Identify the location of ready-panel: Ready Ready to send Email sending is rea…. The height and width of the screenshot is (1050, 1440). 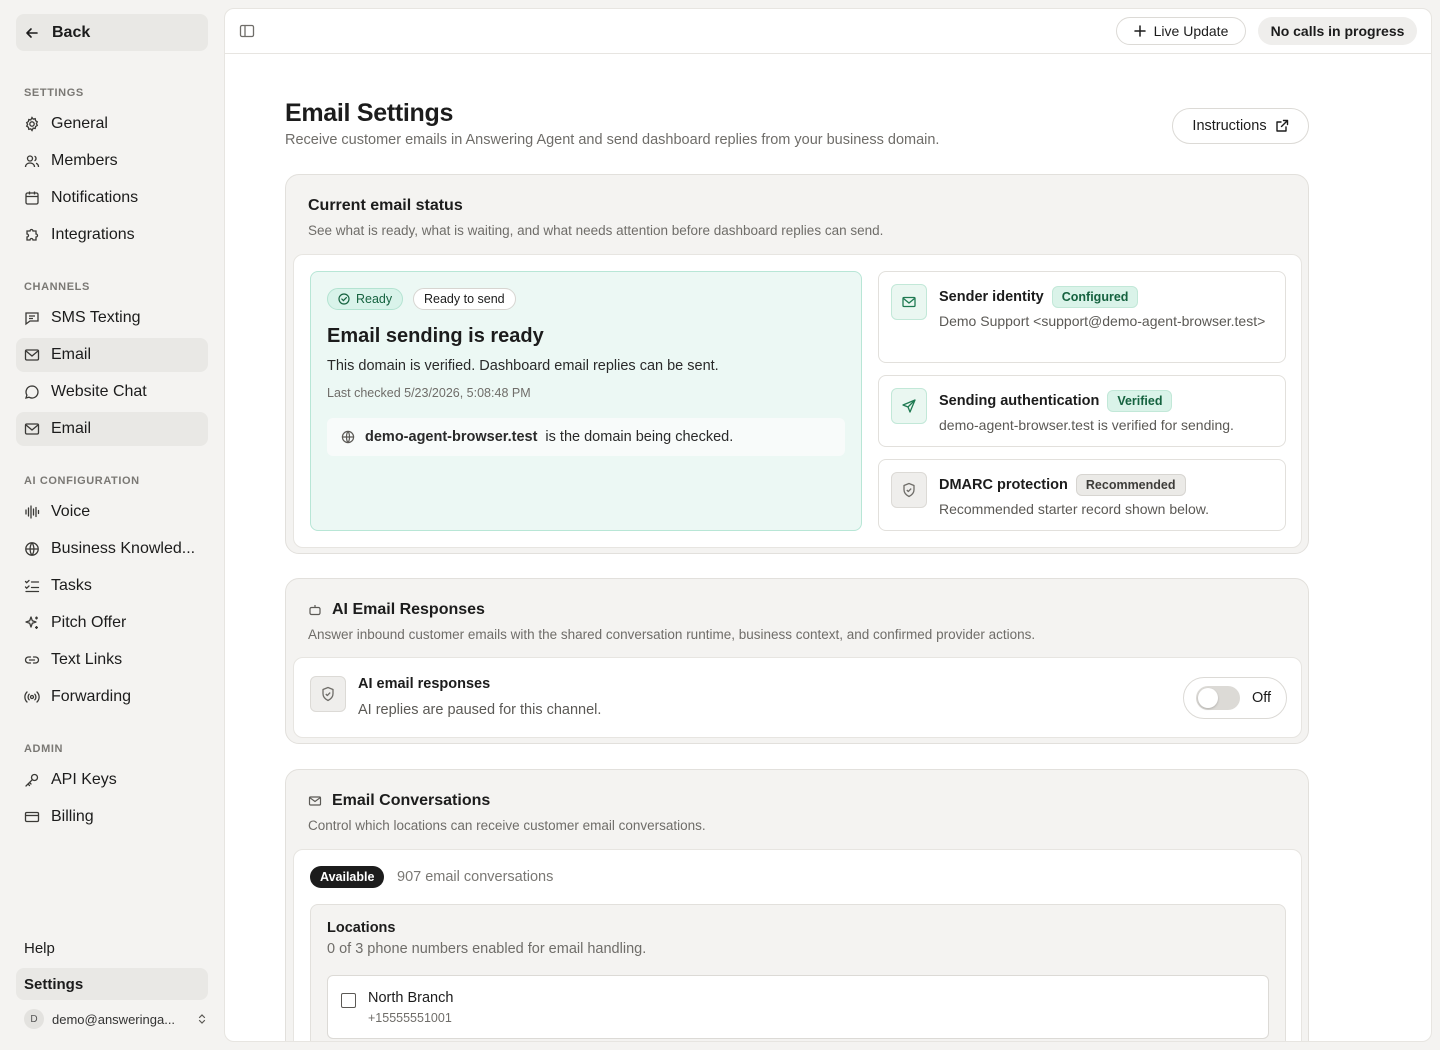
(586, 401).